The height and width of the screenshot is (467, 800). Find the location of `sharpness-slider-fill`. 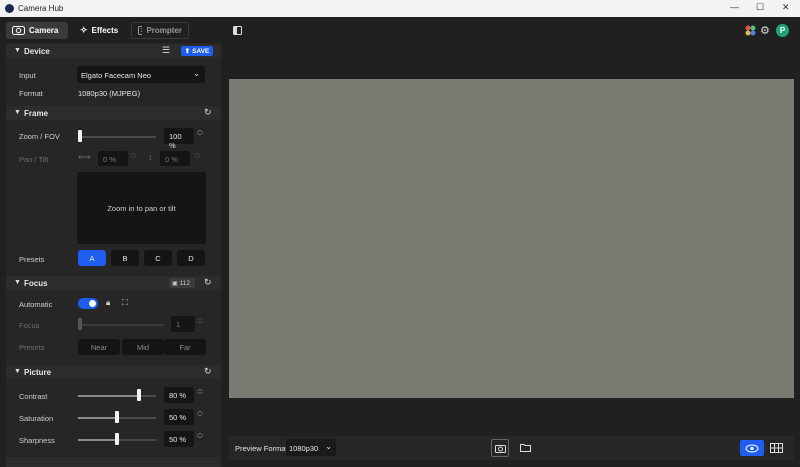

sharpness-slider-fill is located at coordinates (96, 440).